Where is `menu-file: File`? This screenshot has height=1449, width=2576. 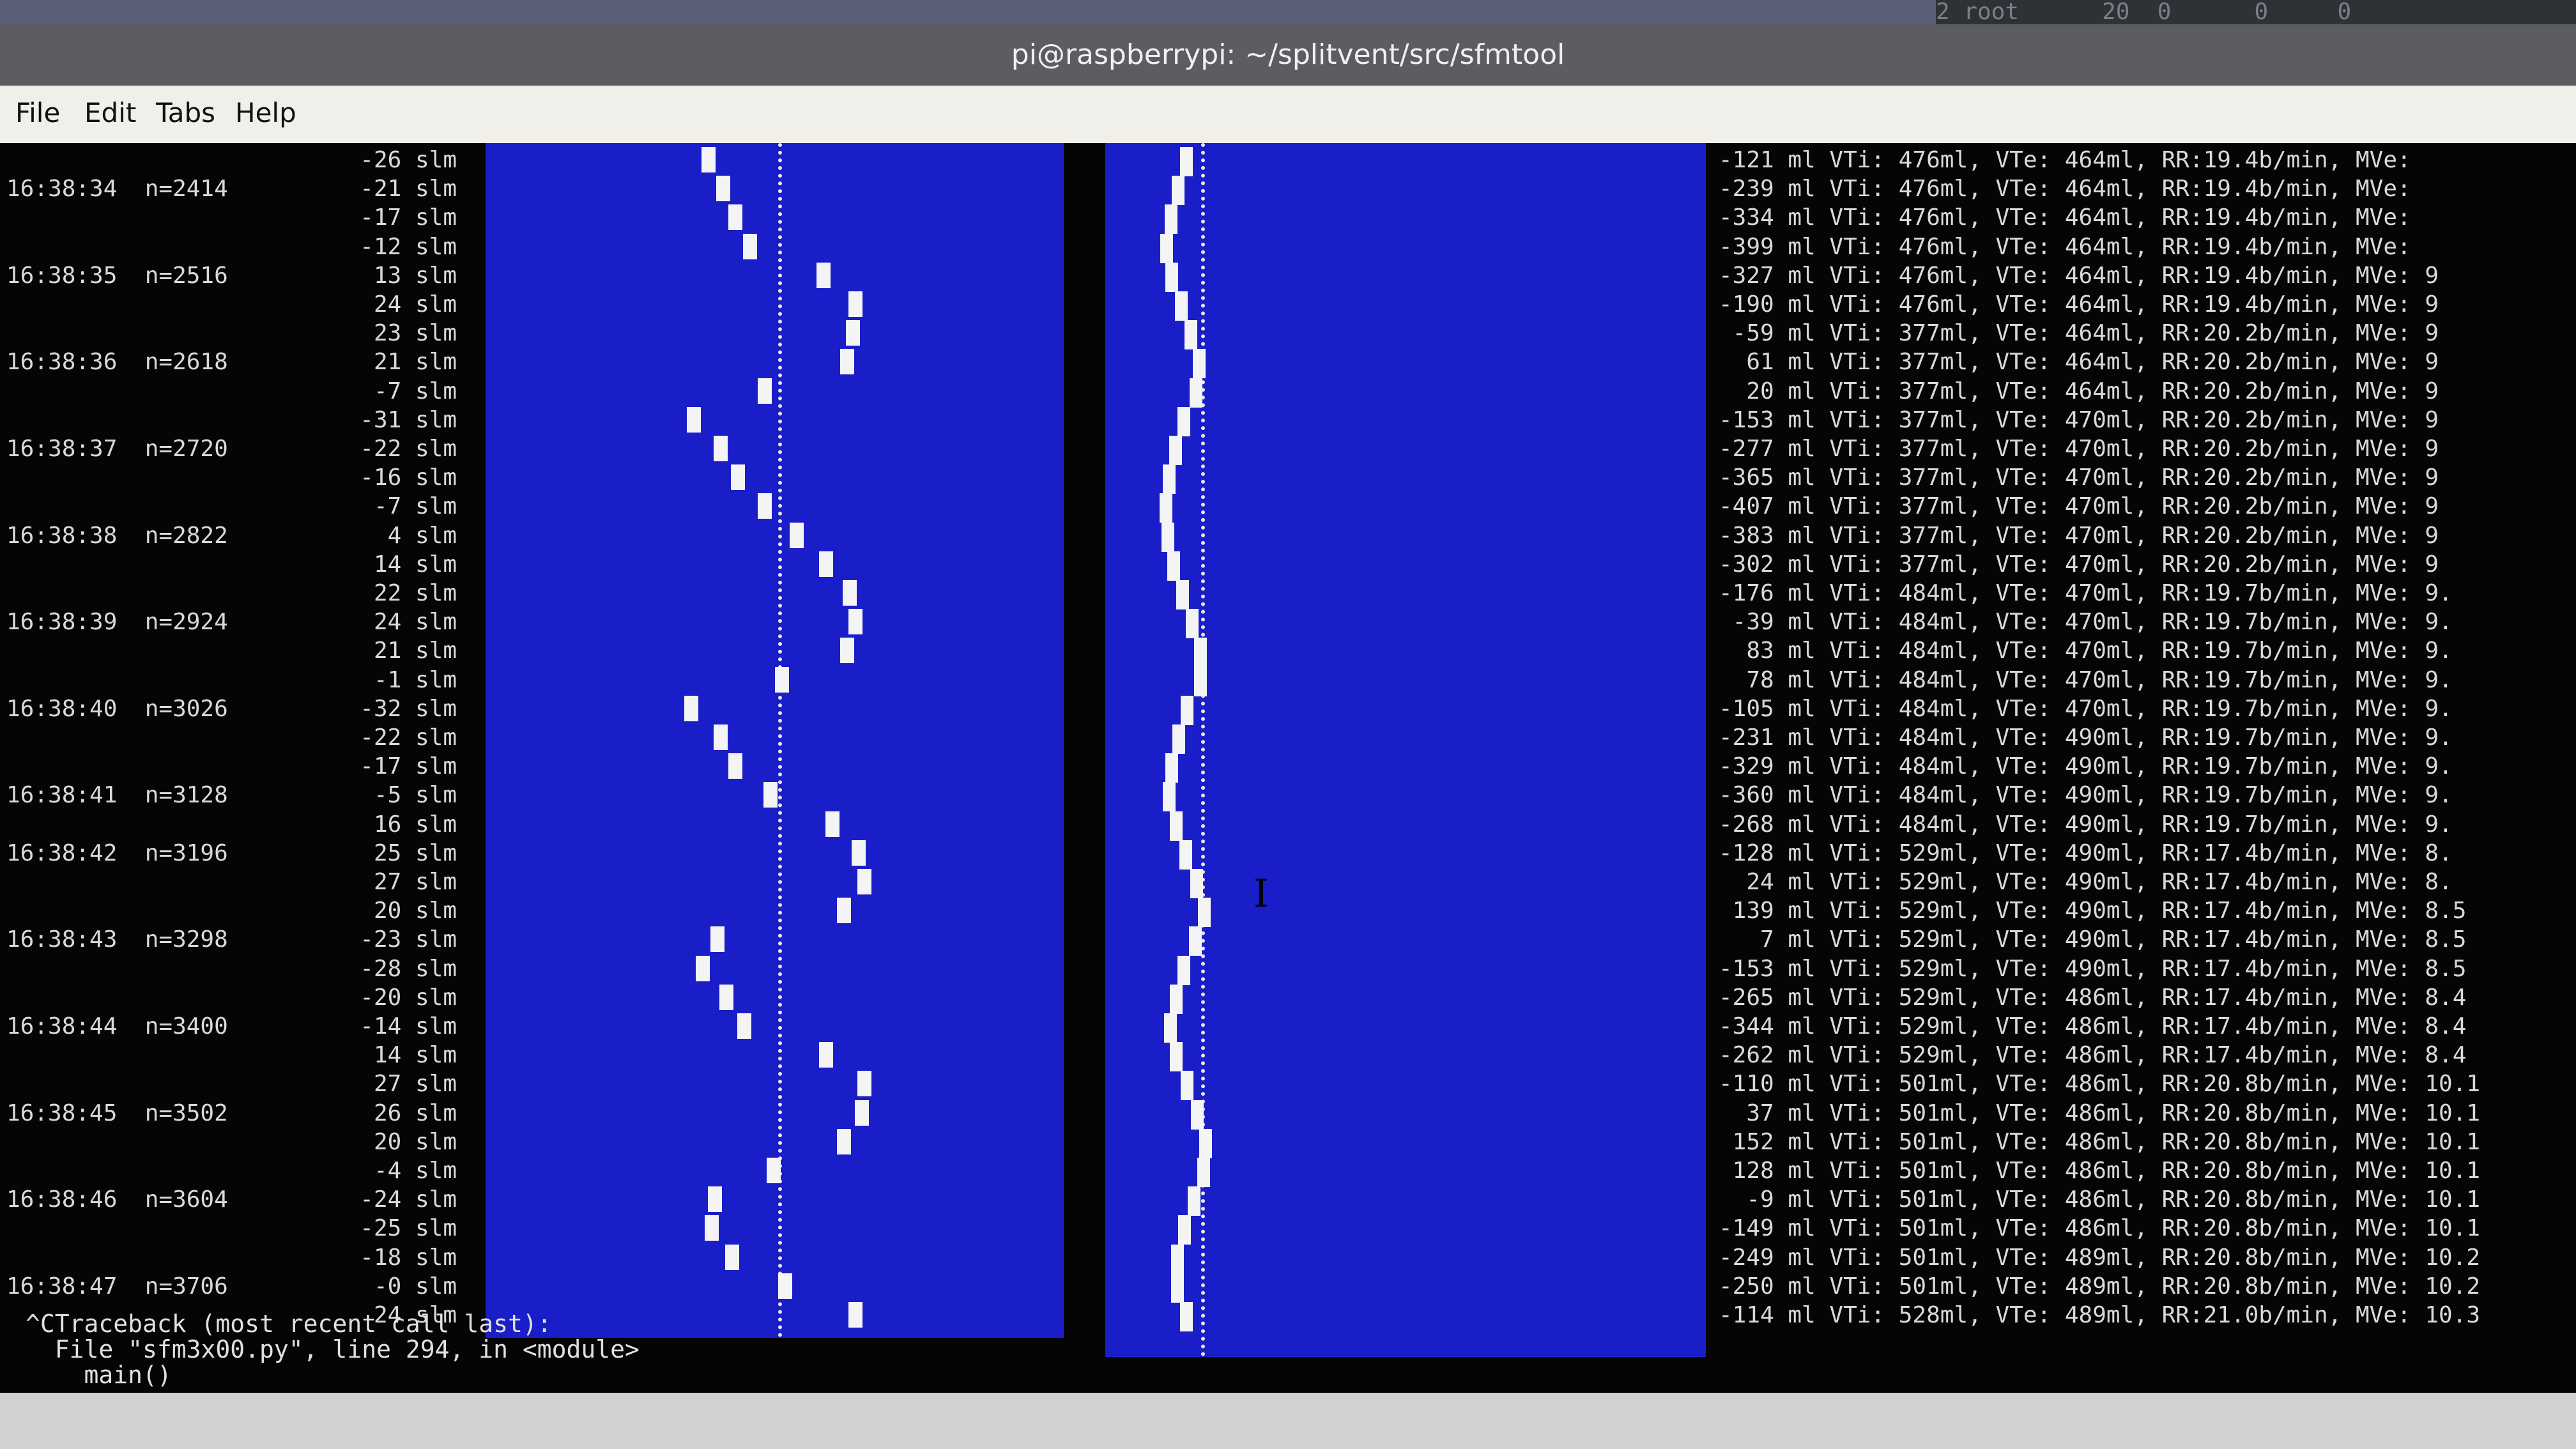 menu-file: File is located at coordinates (37, 112).